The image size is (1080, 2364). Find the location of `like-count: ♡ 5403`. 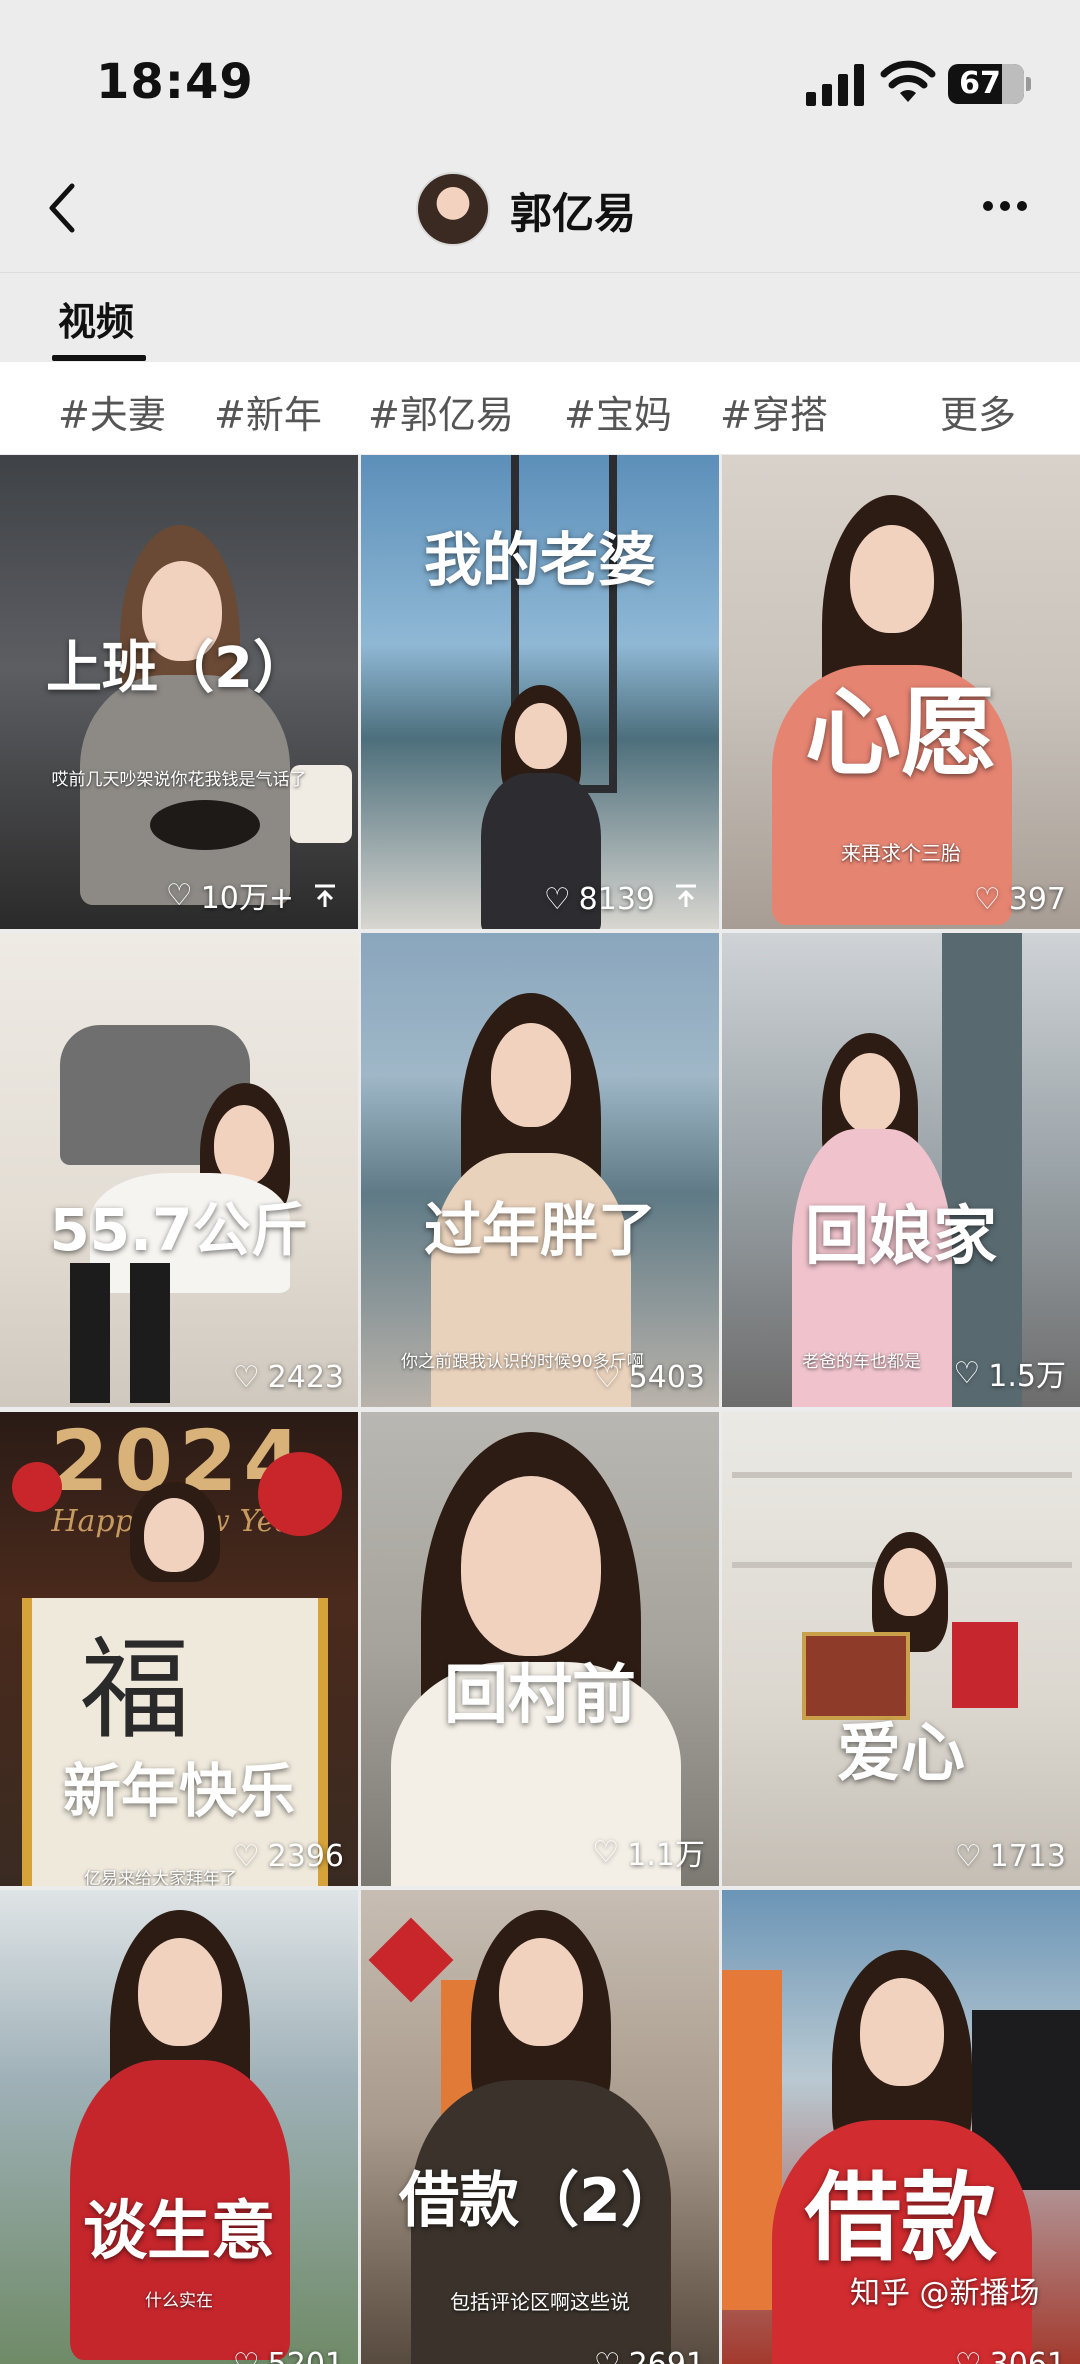

like-count: ♡ 5403 is located at coordinates (649, 1377).